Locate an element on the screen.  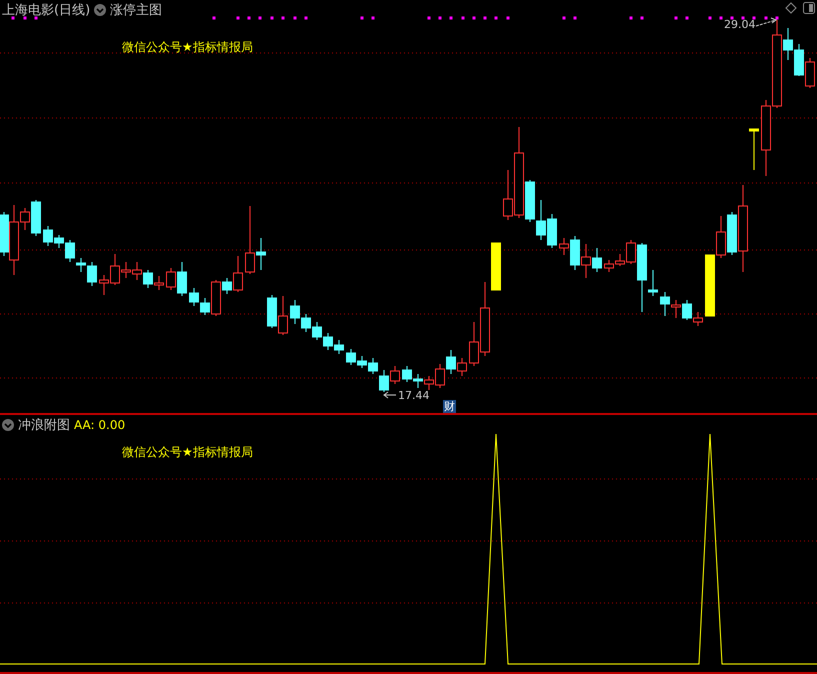
indicator-name: 冲浪附图 is located at coordinates (44, 425).